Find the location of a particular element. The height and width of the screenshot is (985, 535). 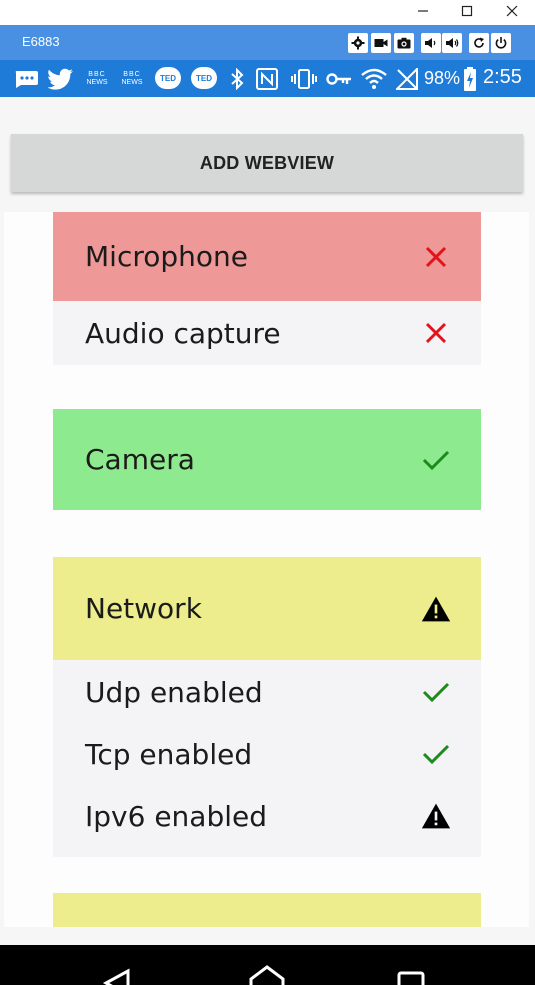

section-partial is located at coordinates (267, 910).